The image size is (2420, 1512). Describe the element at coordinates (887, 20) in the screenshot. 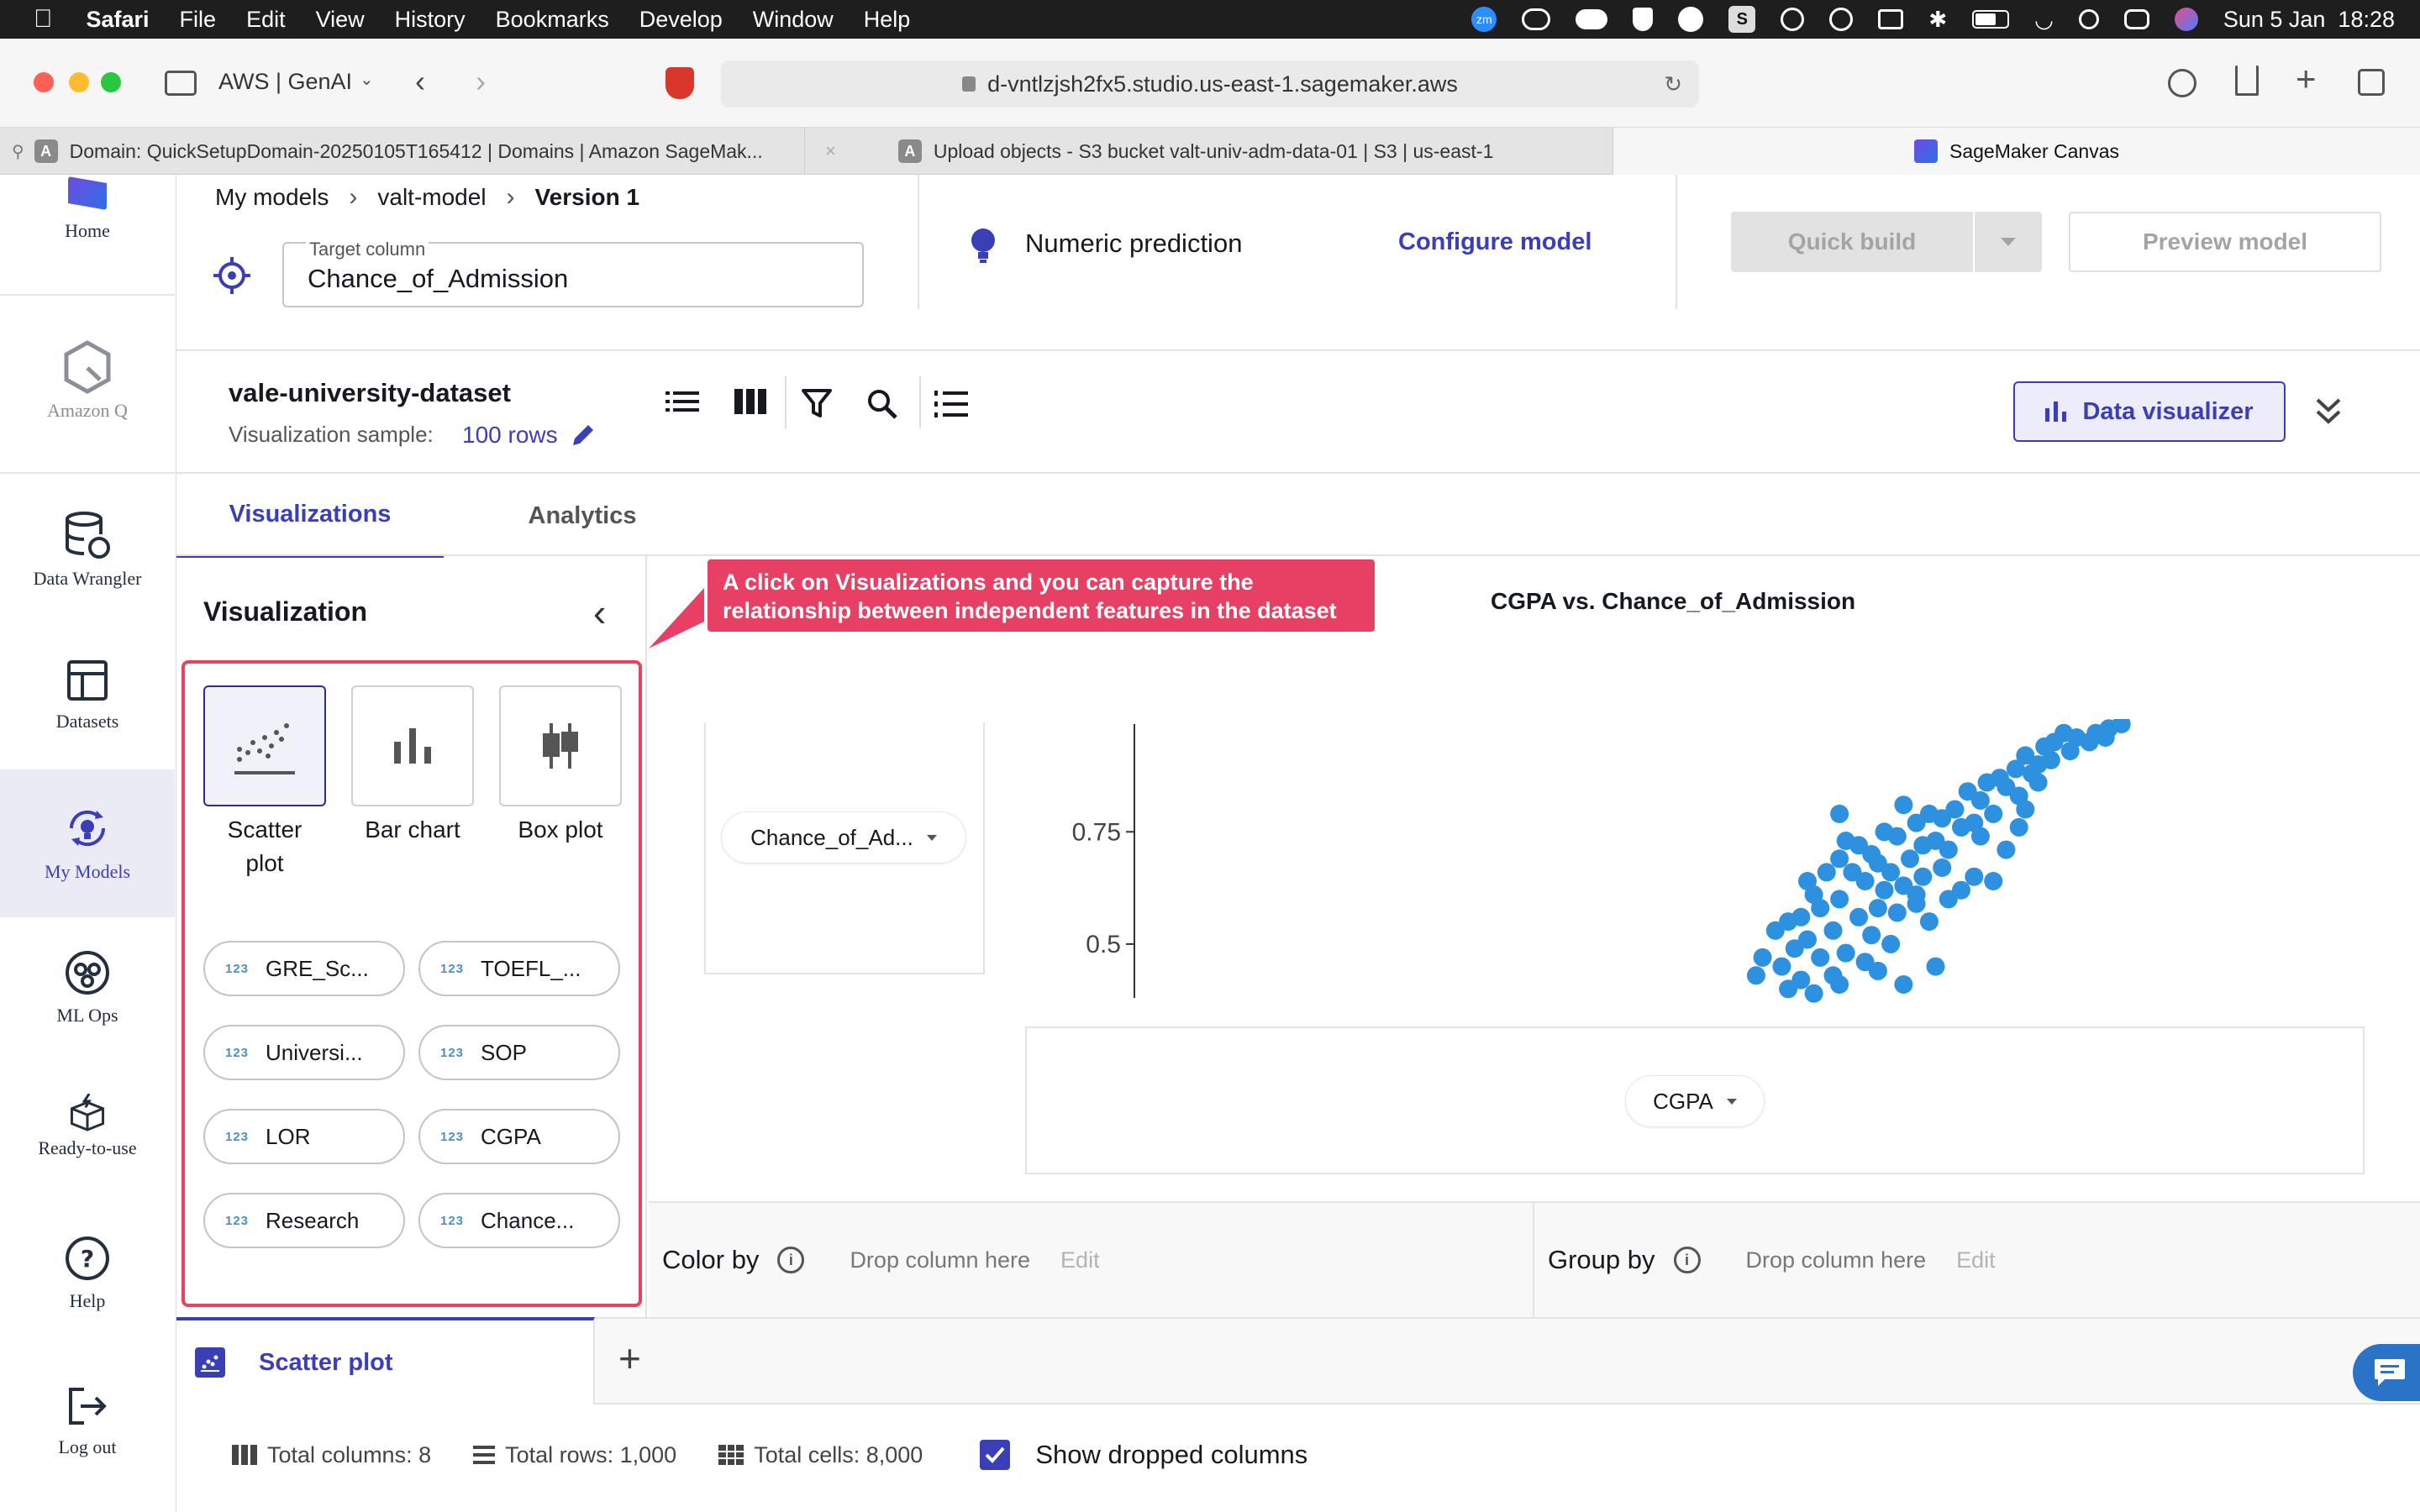

I see `menu-help: Help` at that location.